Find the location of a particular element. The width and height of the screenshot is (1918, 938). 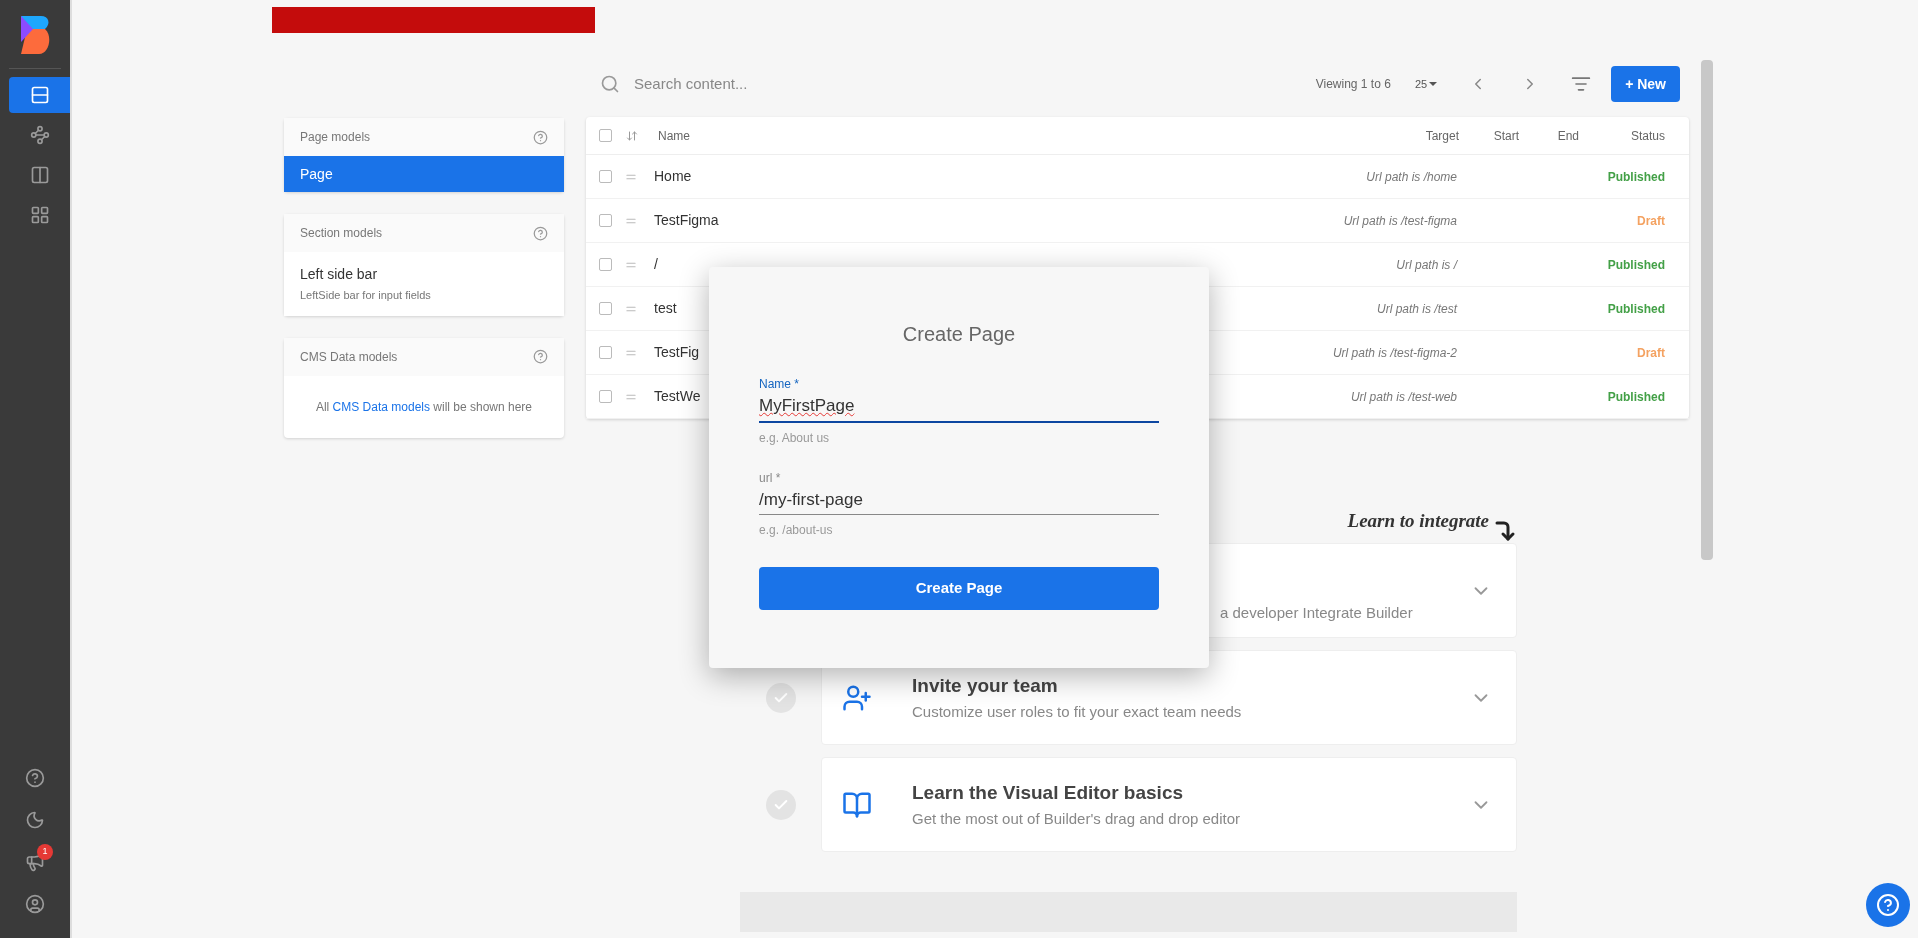

column-header: End is located at coordinates (1567, 136).